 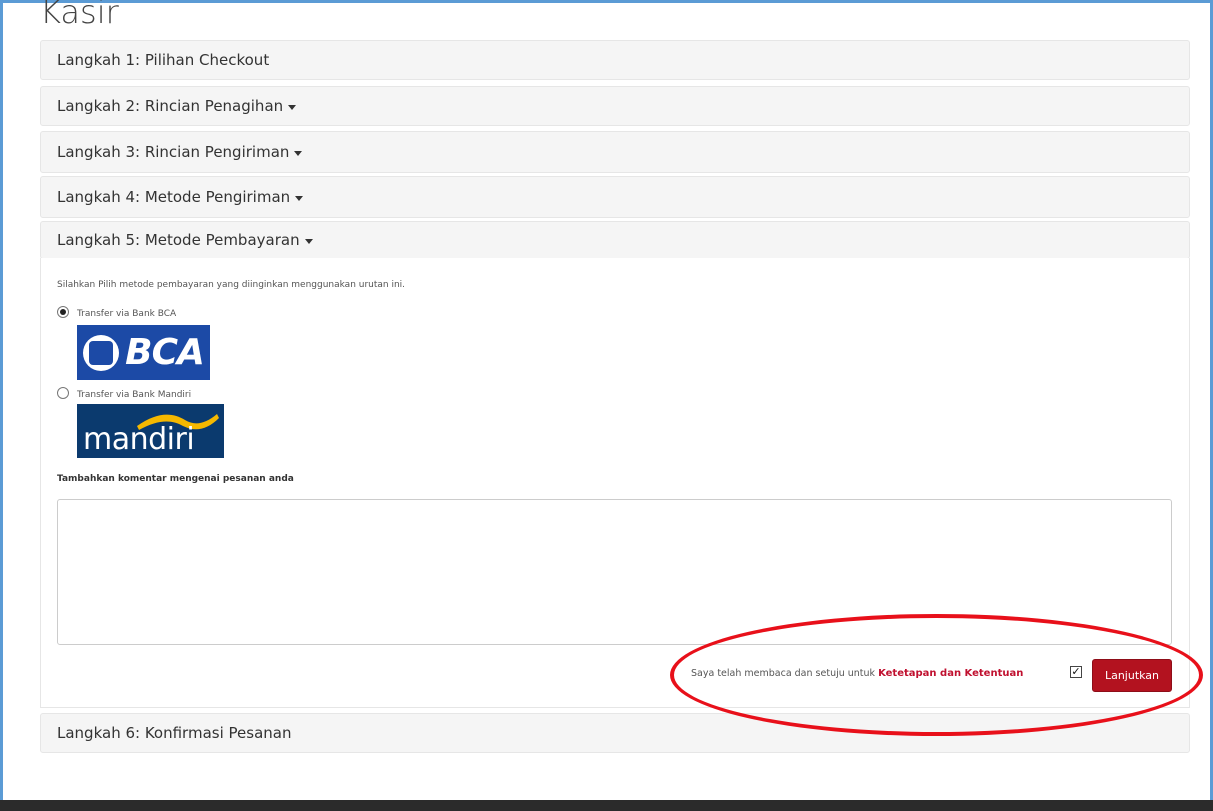 I want to click on step-1-heading: Langkah 1: Pilihan Checkout, so click(x=615, y=60).